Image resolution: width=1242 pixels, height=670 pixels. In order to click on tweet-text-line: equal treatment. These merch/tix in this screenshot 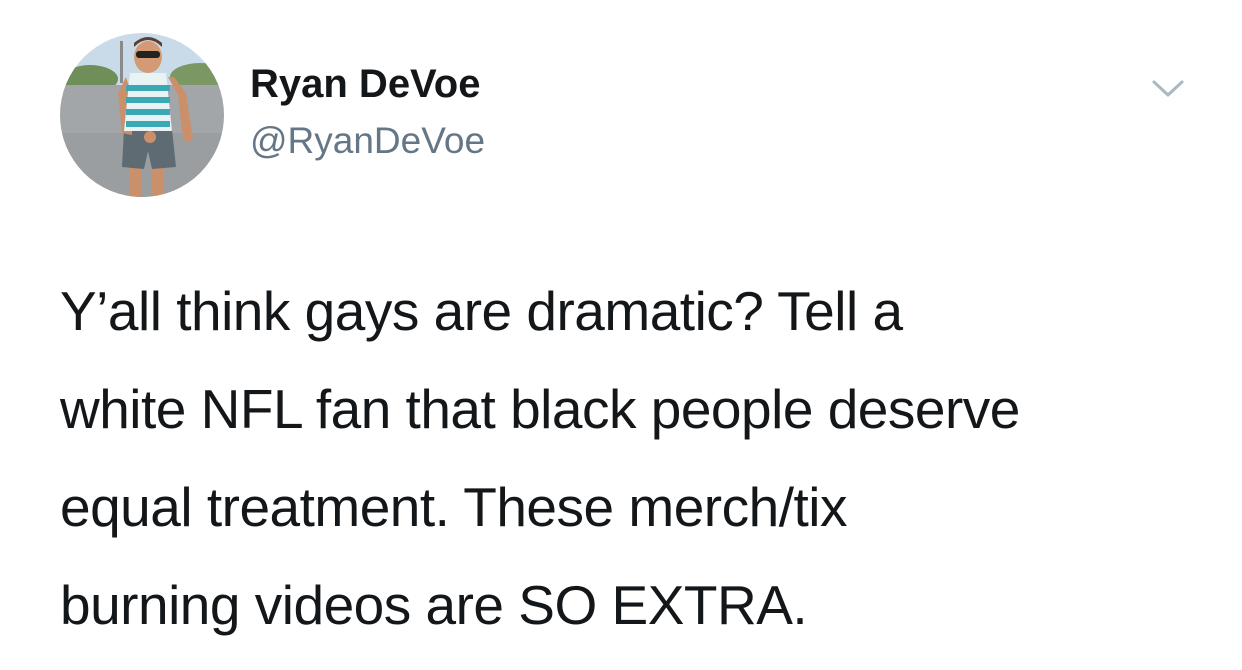, I will do `click(453, 507)`.